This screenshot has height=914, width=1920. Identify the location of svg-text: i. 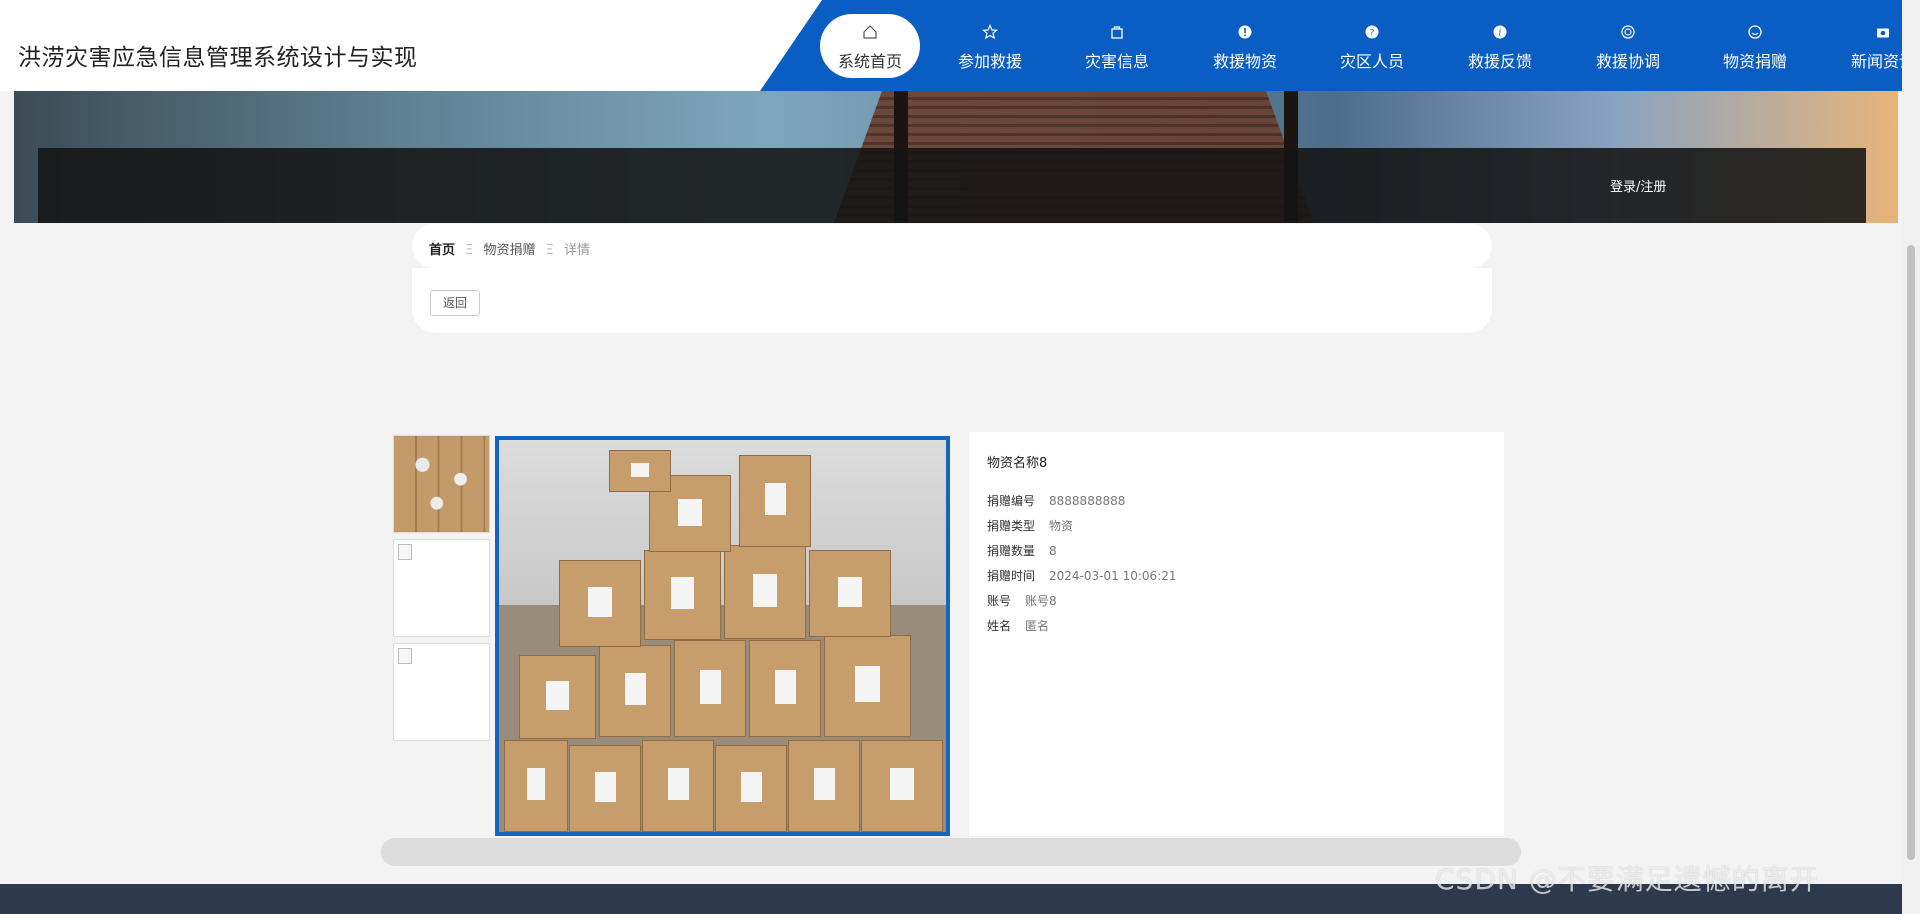
(1500, 34).